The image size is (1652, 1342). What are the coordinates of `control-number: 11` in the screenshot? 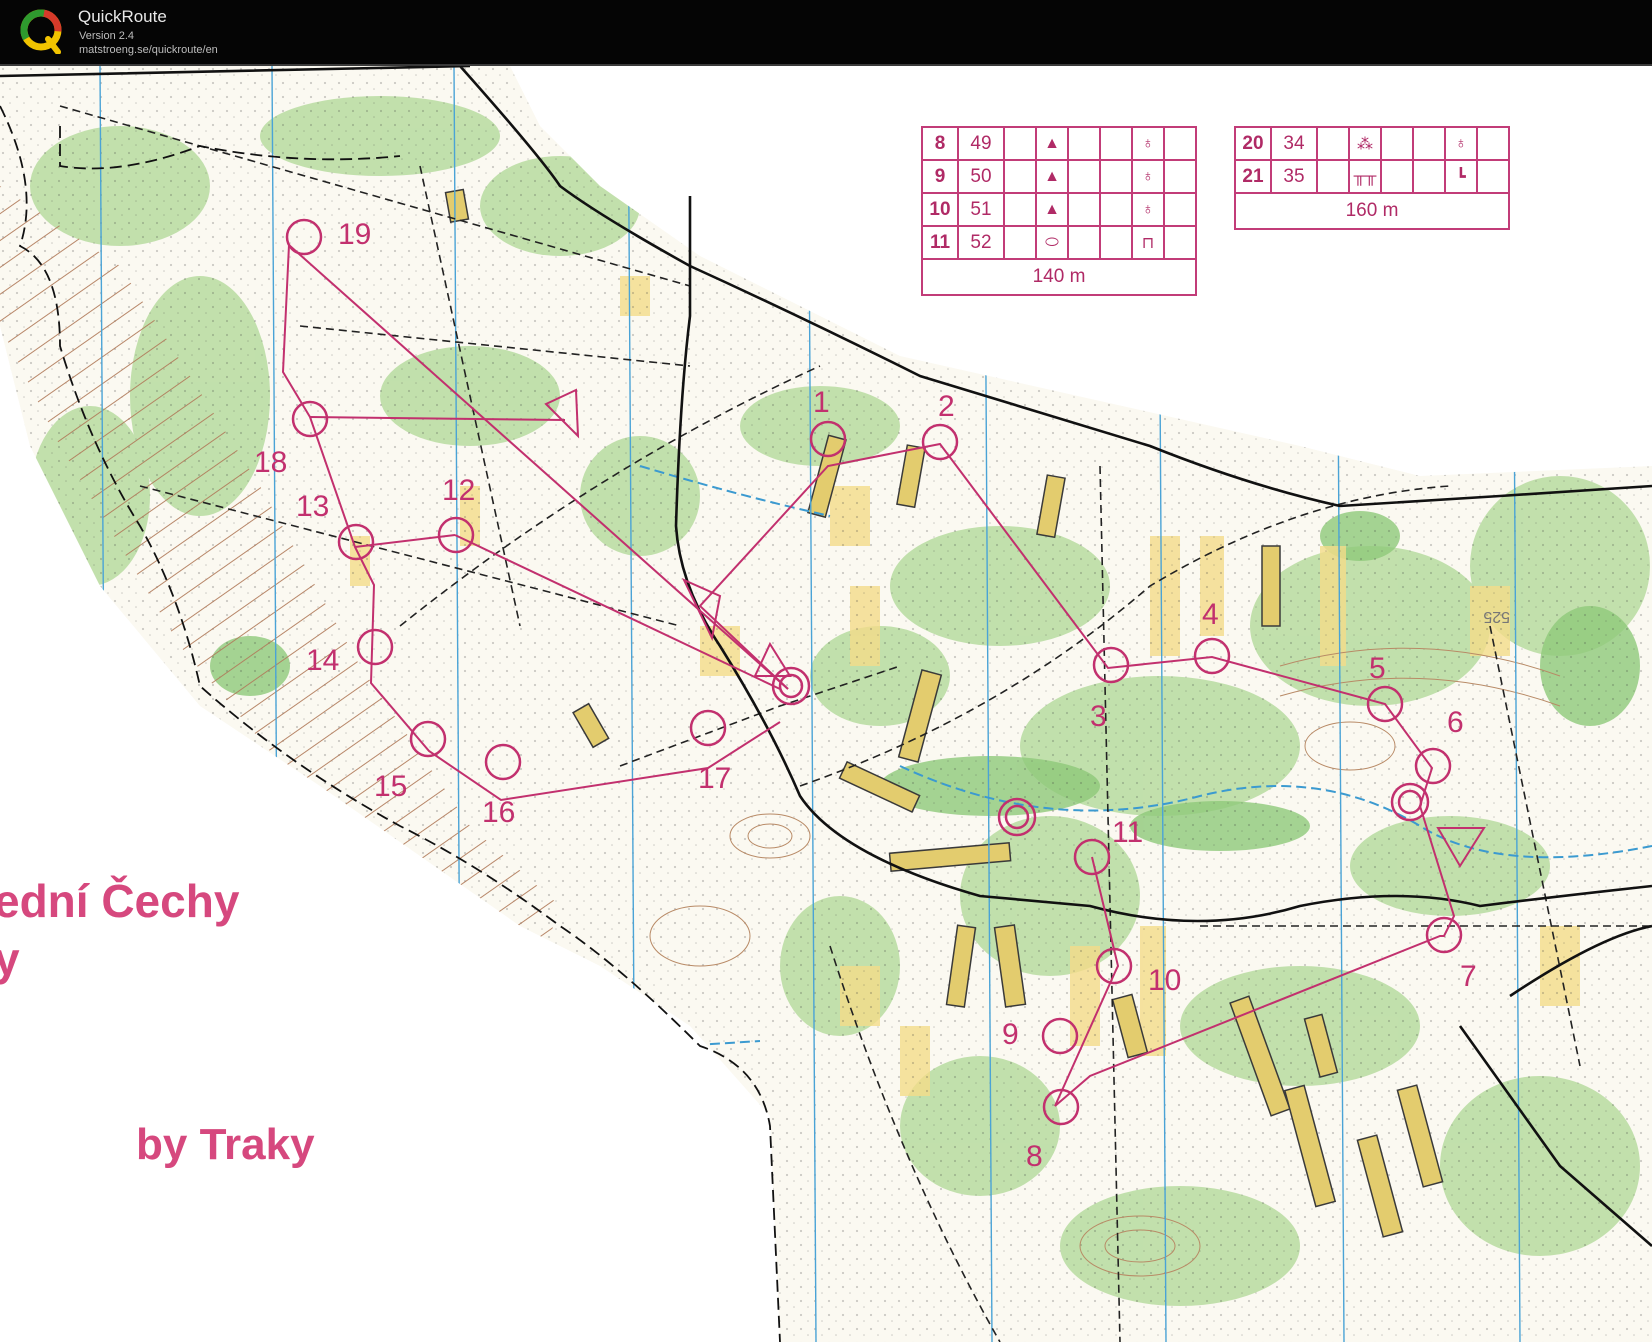 It's located at (940, 242).